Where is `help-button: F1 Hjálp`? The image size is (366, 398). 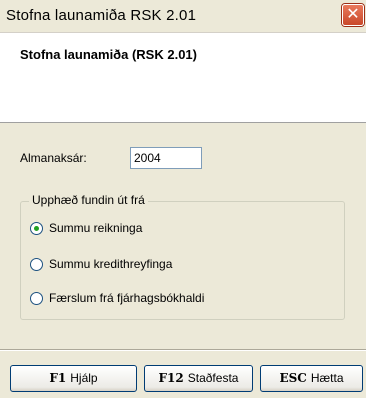
help-button: F1 Hjálp is located at coordinates (73, 378).